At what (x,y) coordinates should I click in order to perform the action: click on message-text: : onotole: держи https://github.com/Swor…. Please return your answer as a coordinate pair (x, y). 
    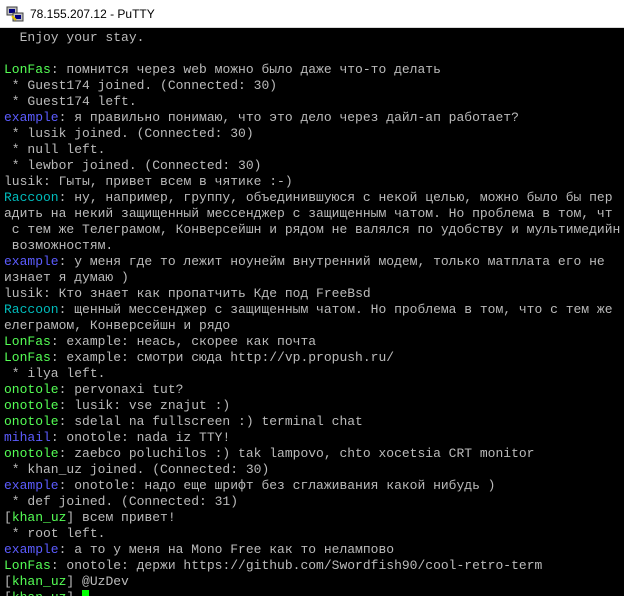
    Looking at the image, I should click on (296, 565).